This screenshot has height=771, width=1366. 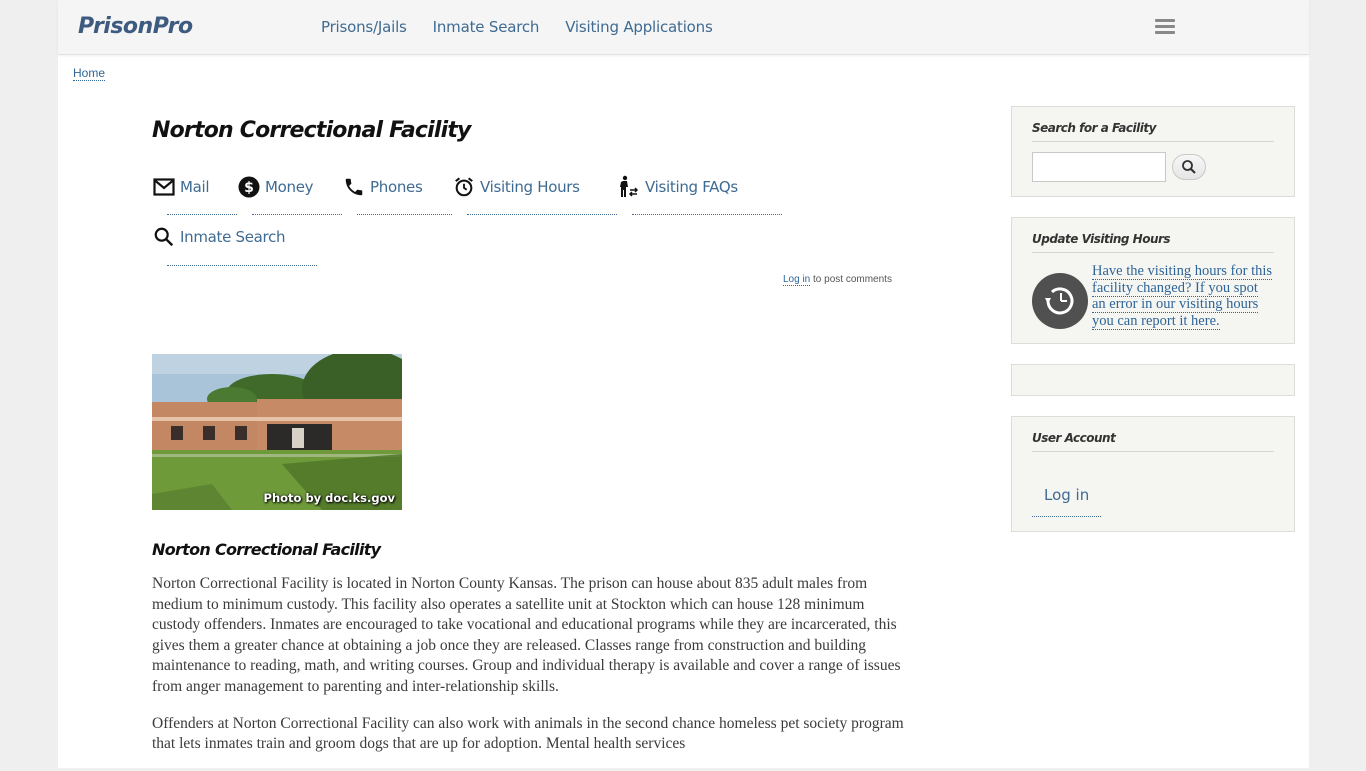 I want to click on tab-inmate-search-label: Inmate Search, so click(x=233, y=237).